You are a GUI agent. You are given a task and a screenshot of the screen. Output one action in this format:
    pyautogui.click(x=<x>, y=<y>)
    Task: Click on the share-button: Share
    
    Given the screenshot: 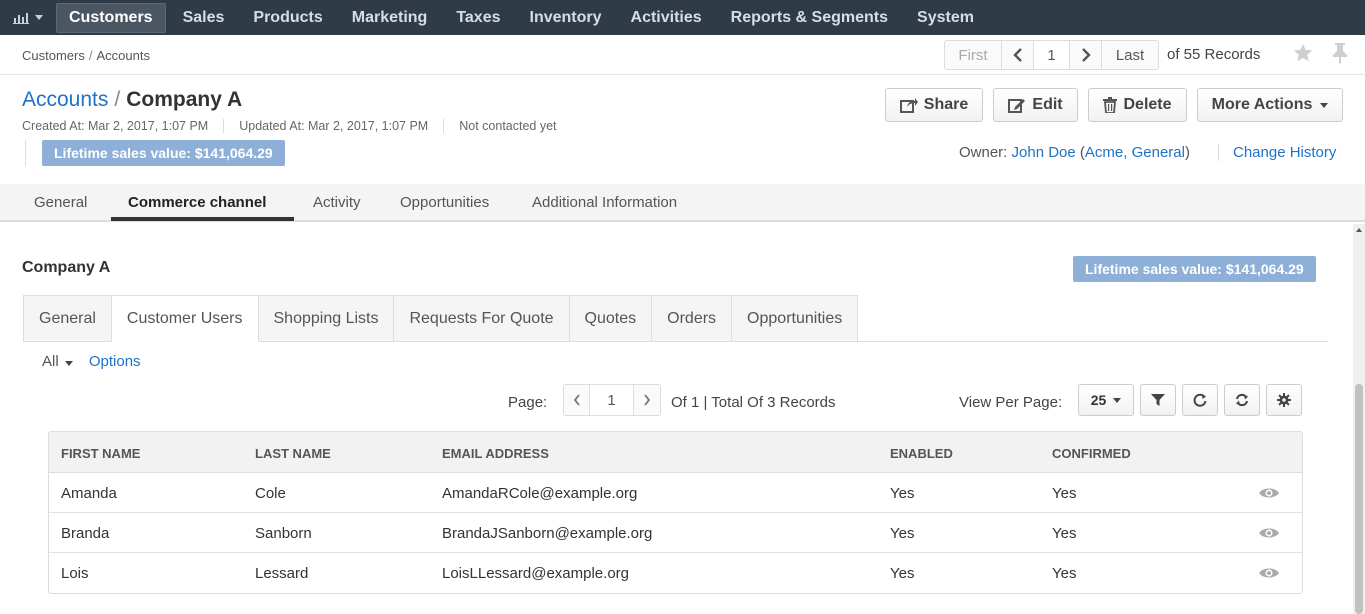 What is the action you would take?
    pyautogui.click(x=934, y=105)
    